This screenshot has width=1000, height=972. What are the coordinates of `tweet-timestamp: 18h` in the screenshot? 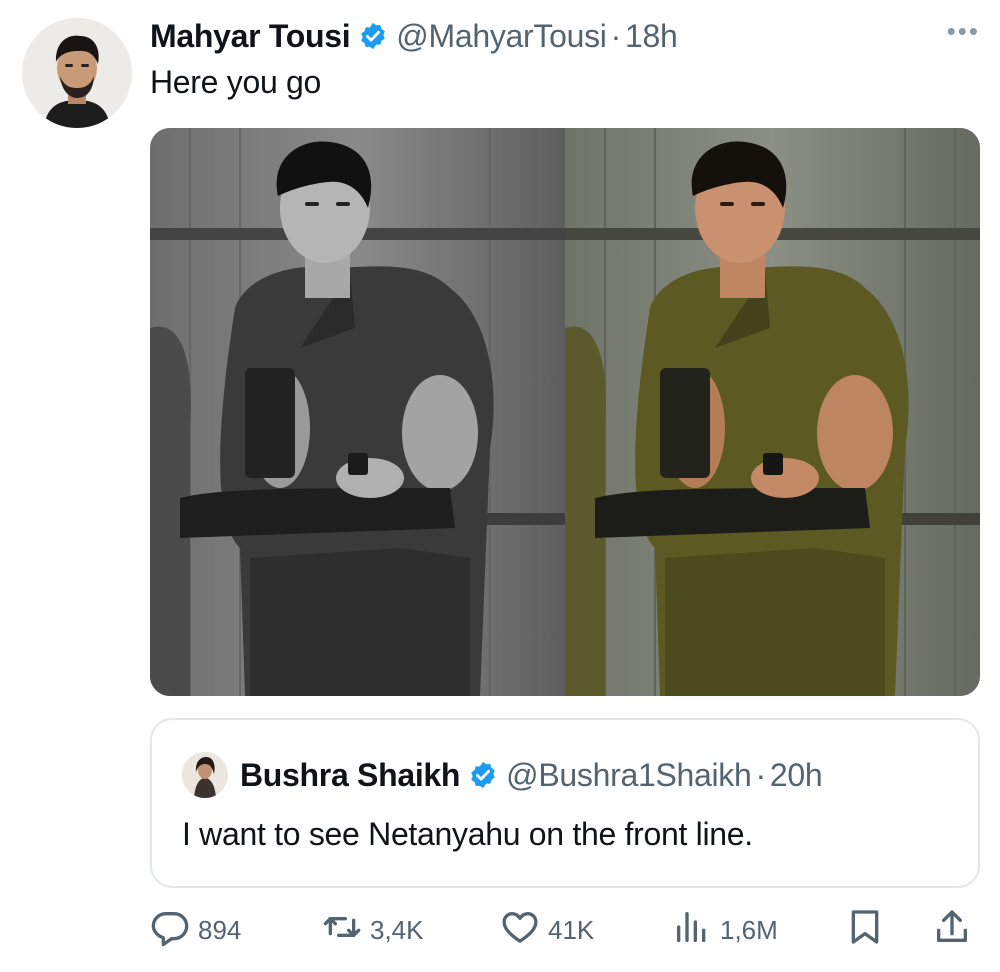 It's located at (651, 36).